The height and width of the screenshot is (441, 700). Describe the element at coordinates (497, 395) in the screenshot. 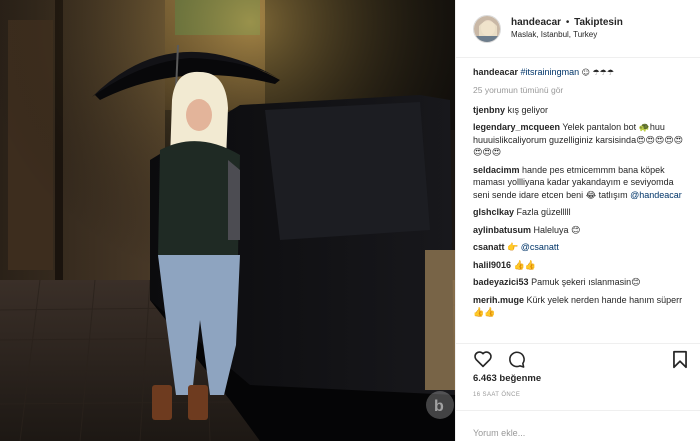

I see `post-timestamp: 16 SAAT ÖNCE` at that location.